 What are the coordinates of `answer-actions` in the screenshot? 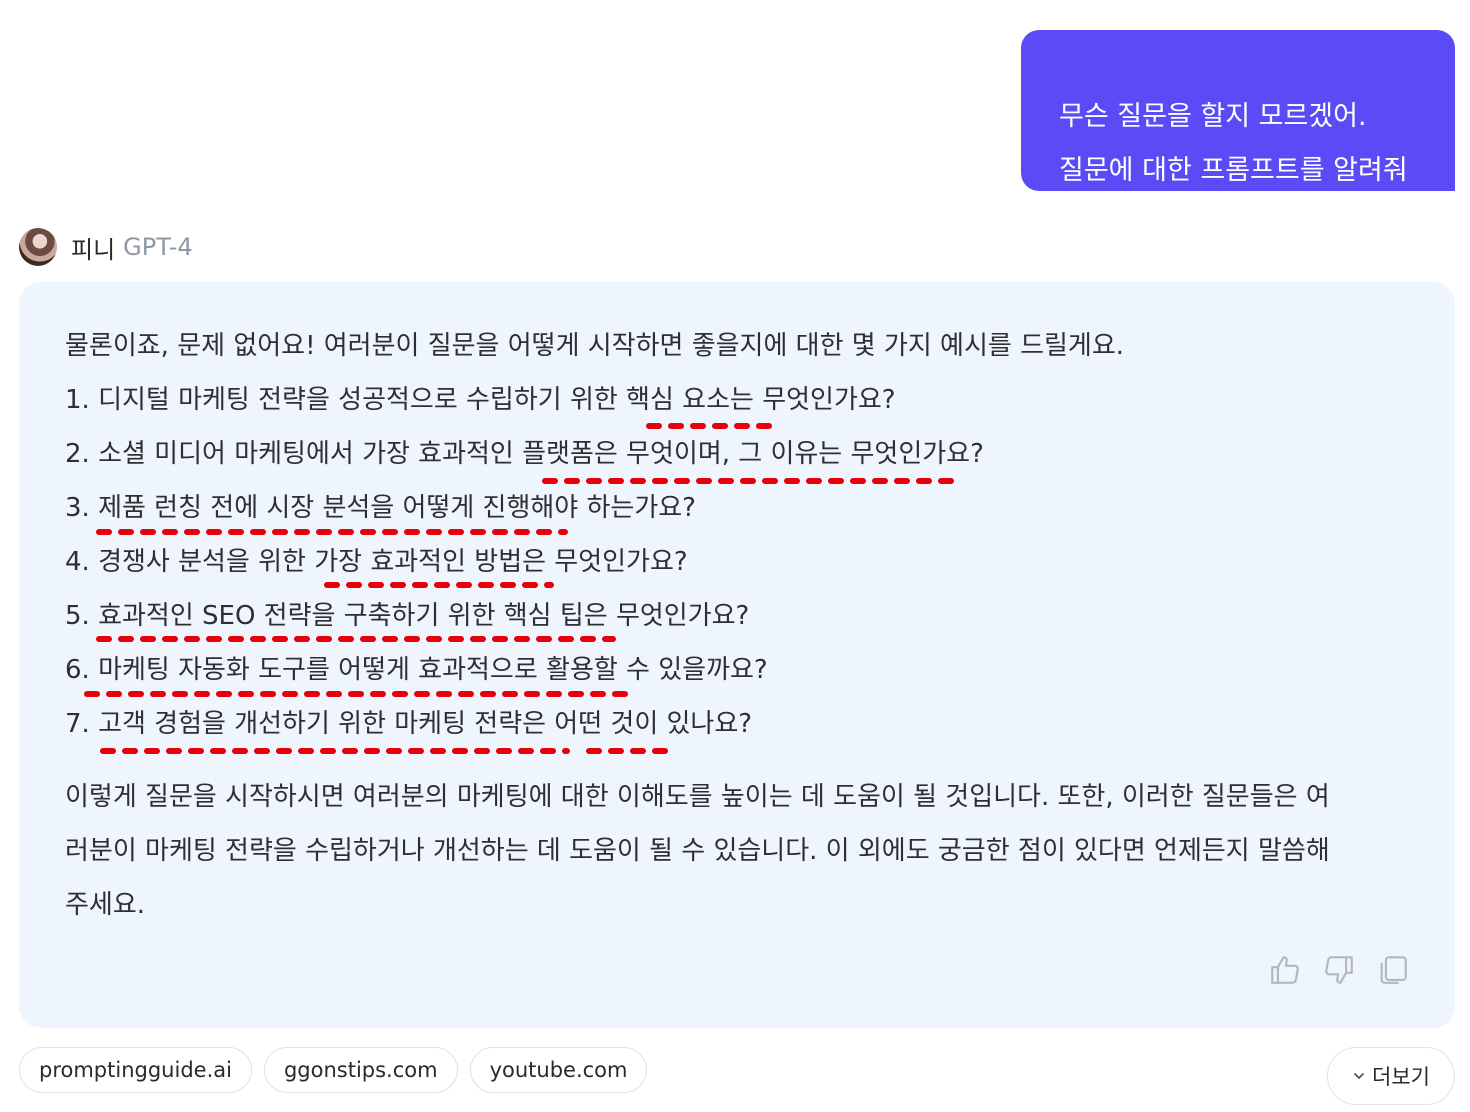 It's located at (1339, 970).